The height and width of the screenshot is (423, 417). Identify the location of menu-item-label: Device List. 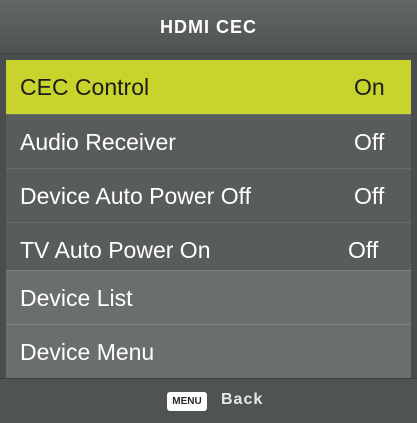
(76, 298).